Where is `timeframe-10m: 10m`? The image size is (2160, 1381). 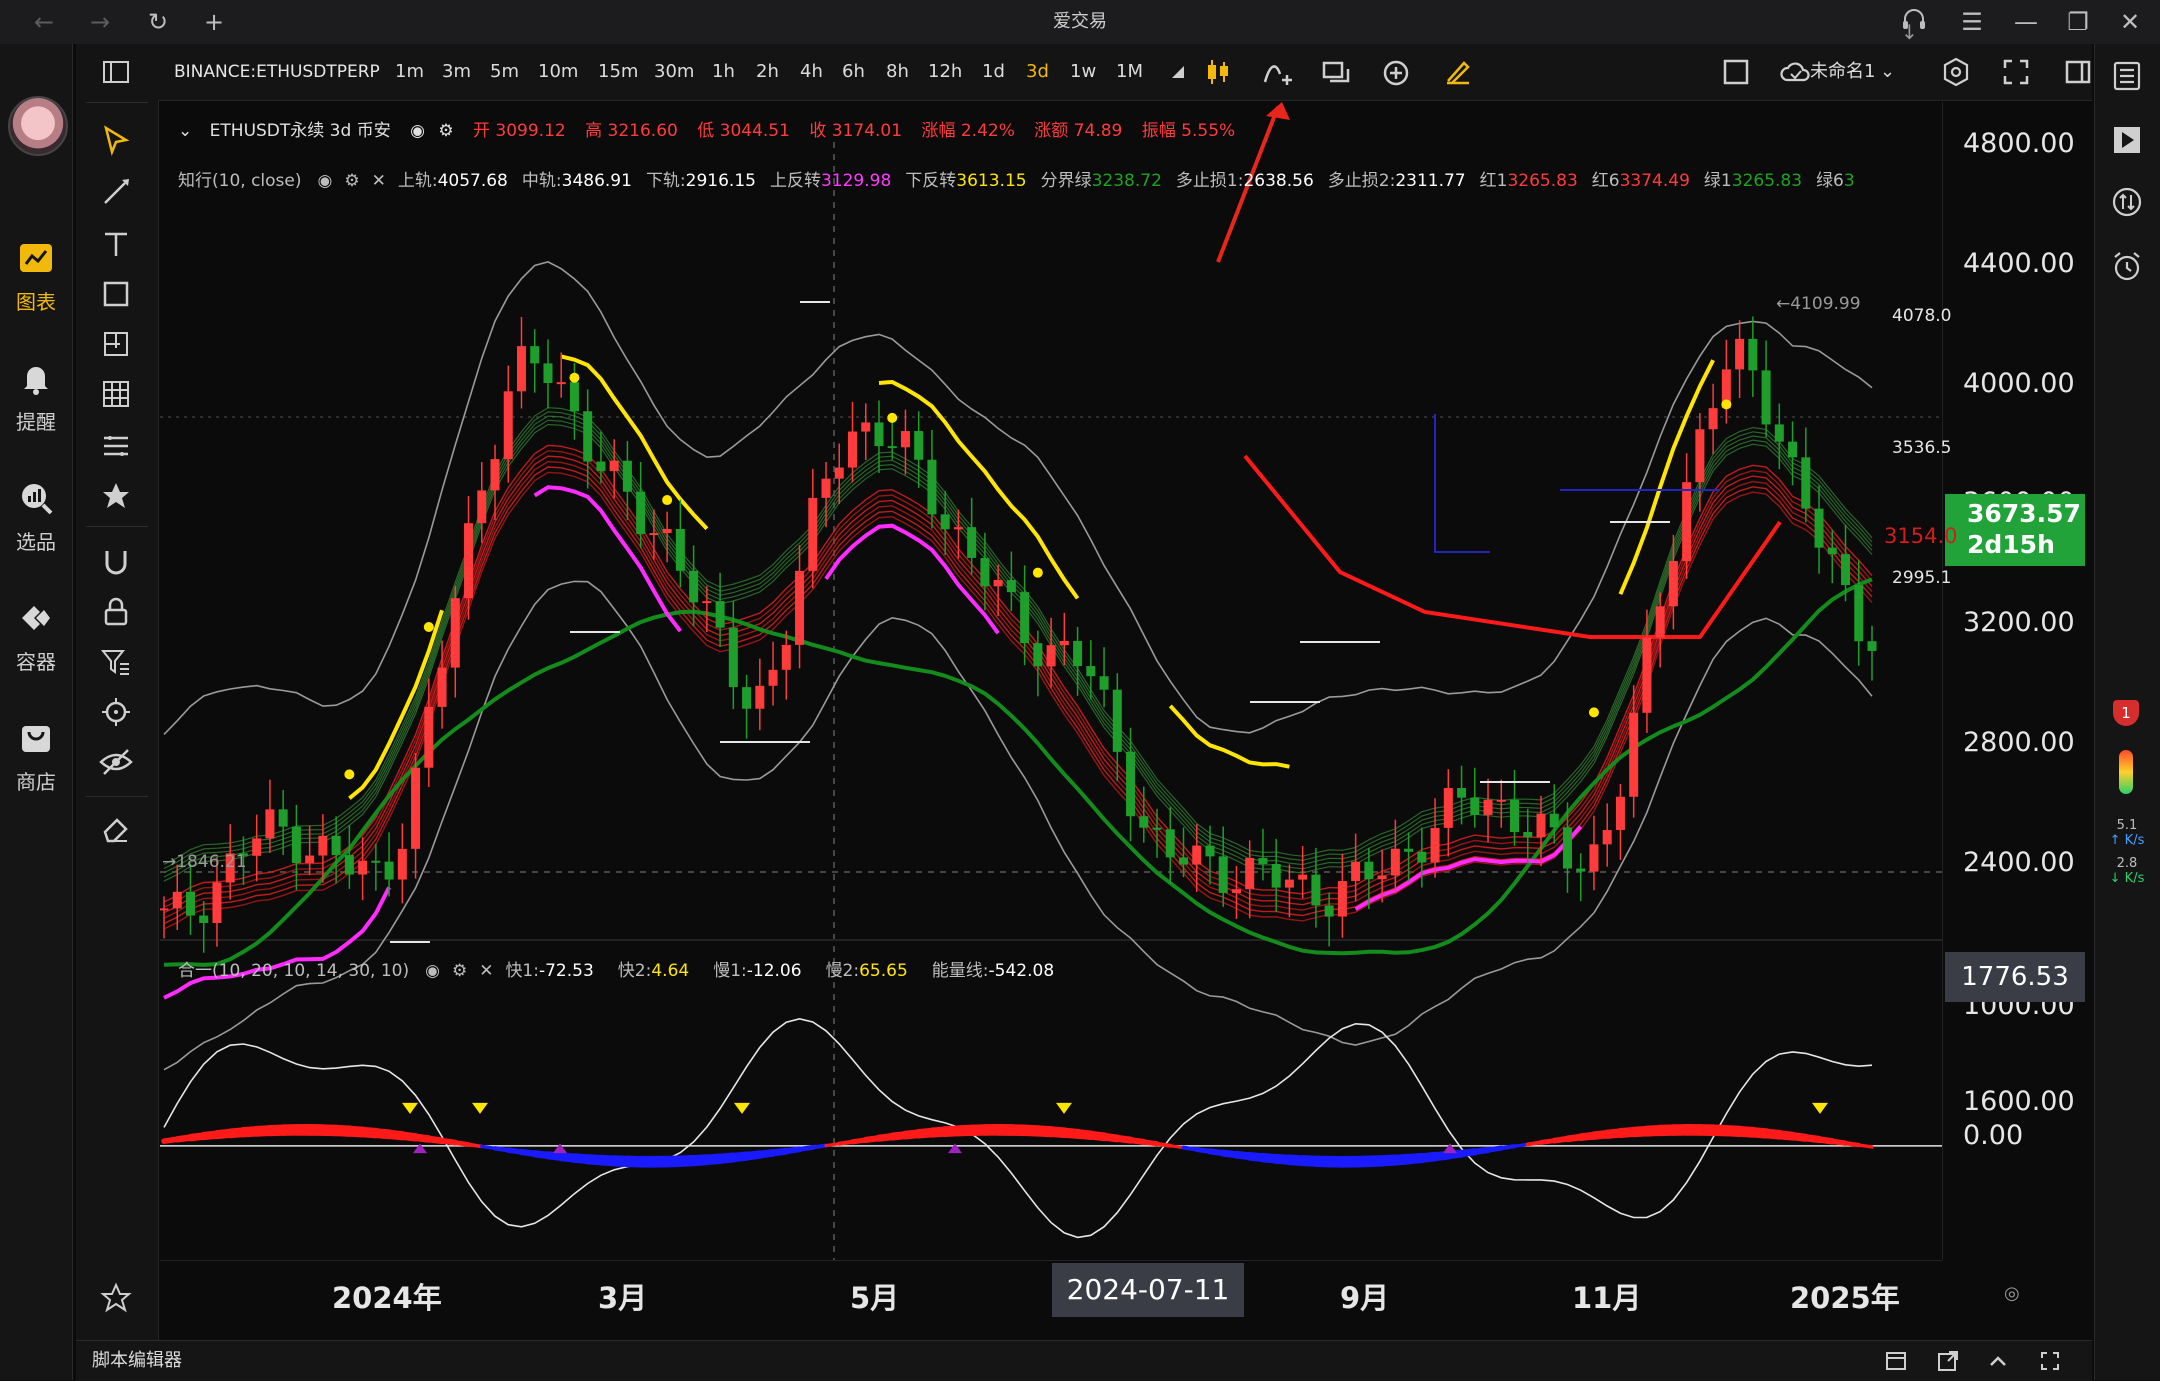
timeframe-10m: 10m is located at coordinates (558, 72).